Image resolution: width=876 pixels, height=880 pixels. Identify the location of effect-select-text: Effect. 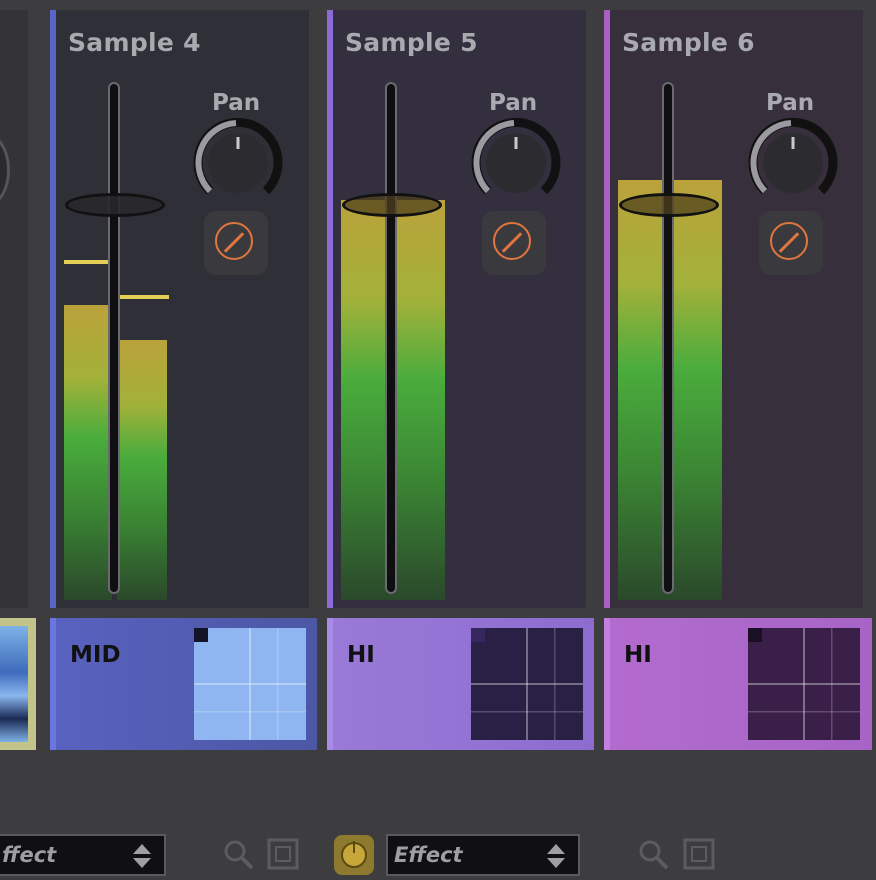
(428, 855).